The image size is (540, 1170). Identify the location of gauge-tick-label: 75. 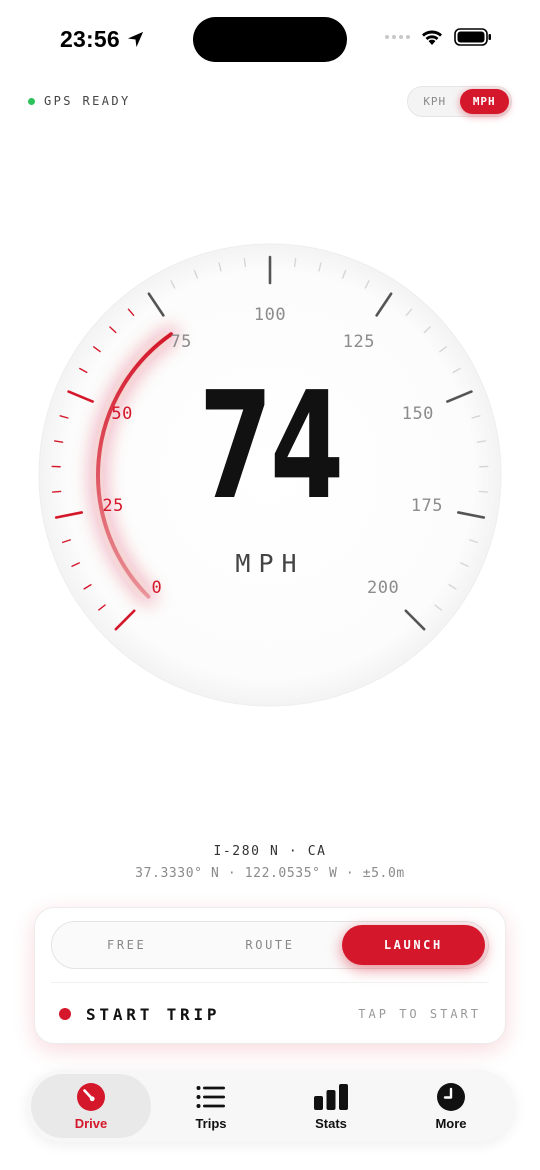
(180, 342).